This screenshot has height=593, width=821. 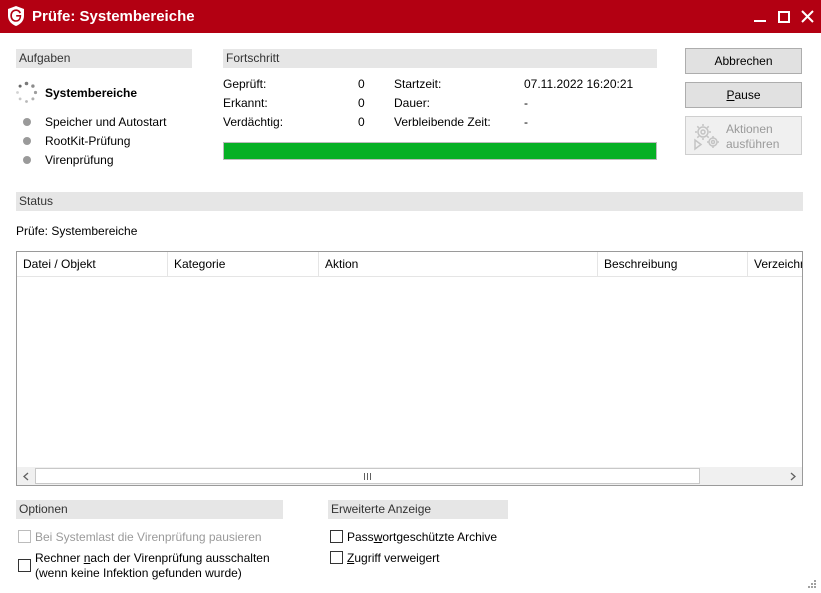 What do you see at coordinates (397, 558) in the screenshot?
I see `access-denied-label-post: ugriff verweigert` at bounding box center [397, 558].